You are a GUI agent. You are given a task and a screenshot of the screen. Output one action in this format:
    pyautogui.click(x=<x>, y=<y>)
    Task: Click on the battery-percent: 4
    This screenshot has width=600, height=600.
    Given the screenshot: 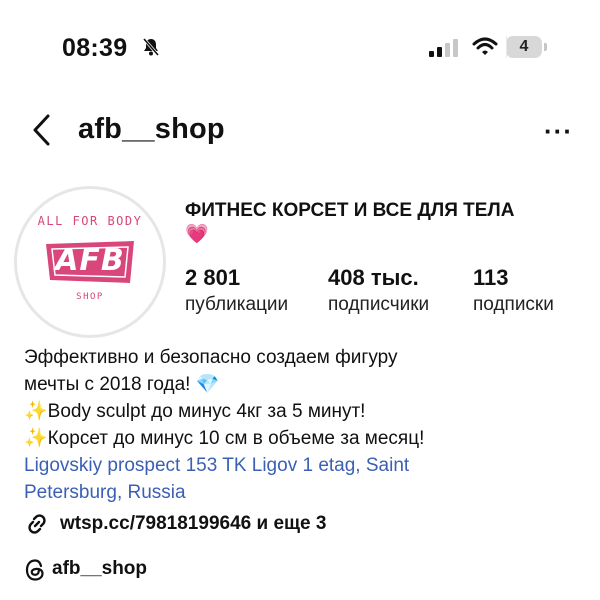 What is the action you would take?
    pyautogui.click(x=524, y=46)
    